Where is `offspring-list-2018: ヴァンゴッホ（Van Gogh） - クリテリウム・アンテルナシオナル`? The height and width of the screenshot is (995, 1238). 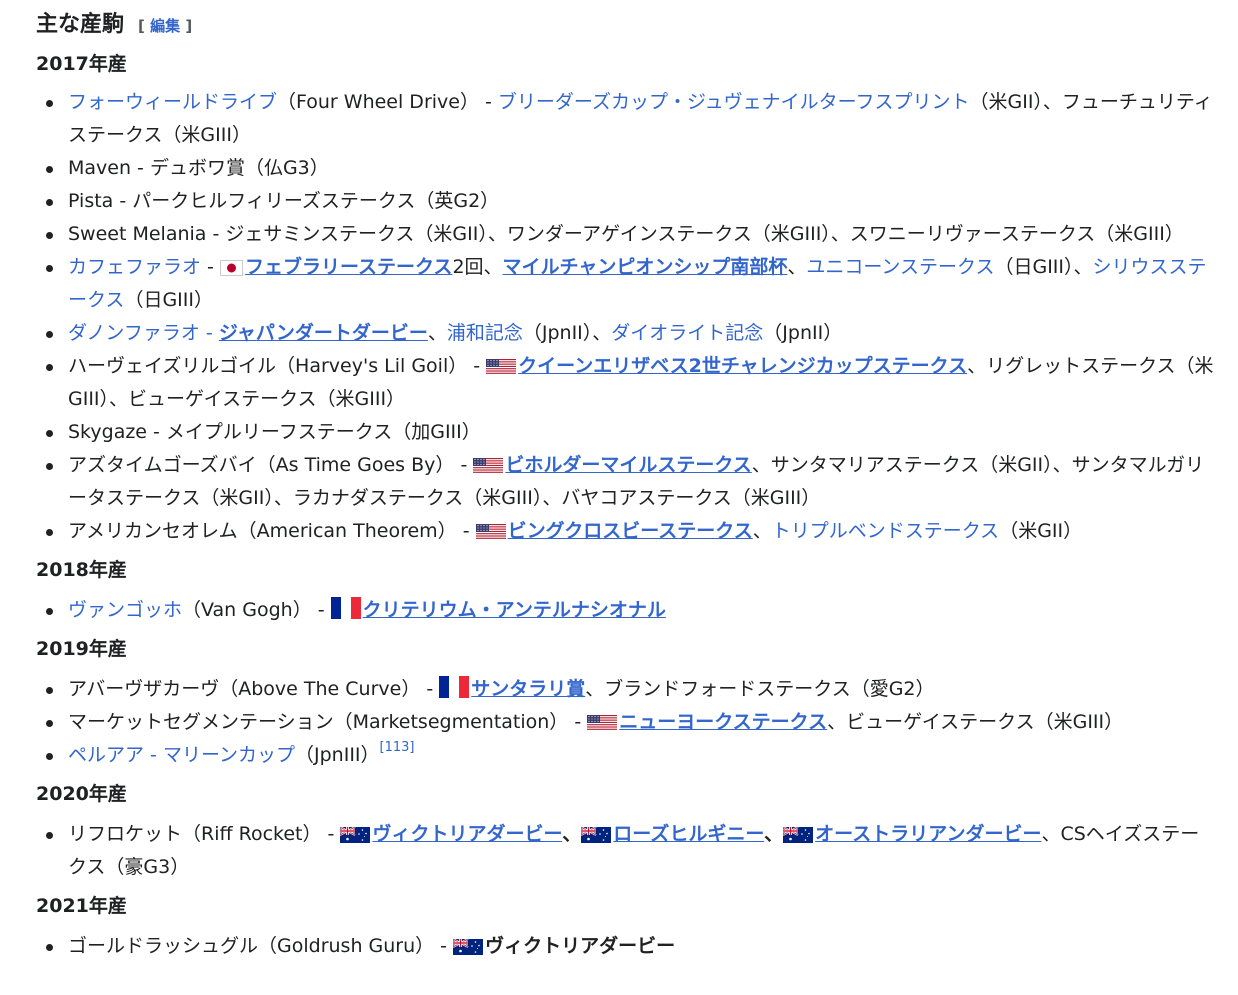 offspring-list-2018: ヴァンゴッホ（Van Gogh） - クリテリウム・アンテルナシオナル is located at coordinates (627, 610).